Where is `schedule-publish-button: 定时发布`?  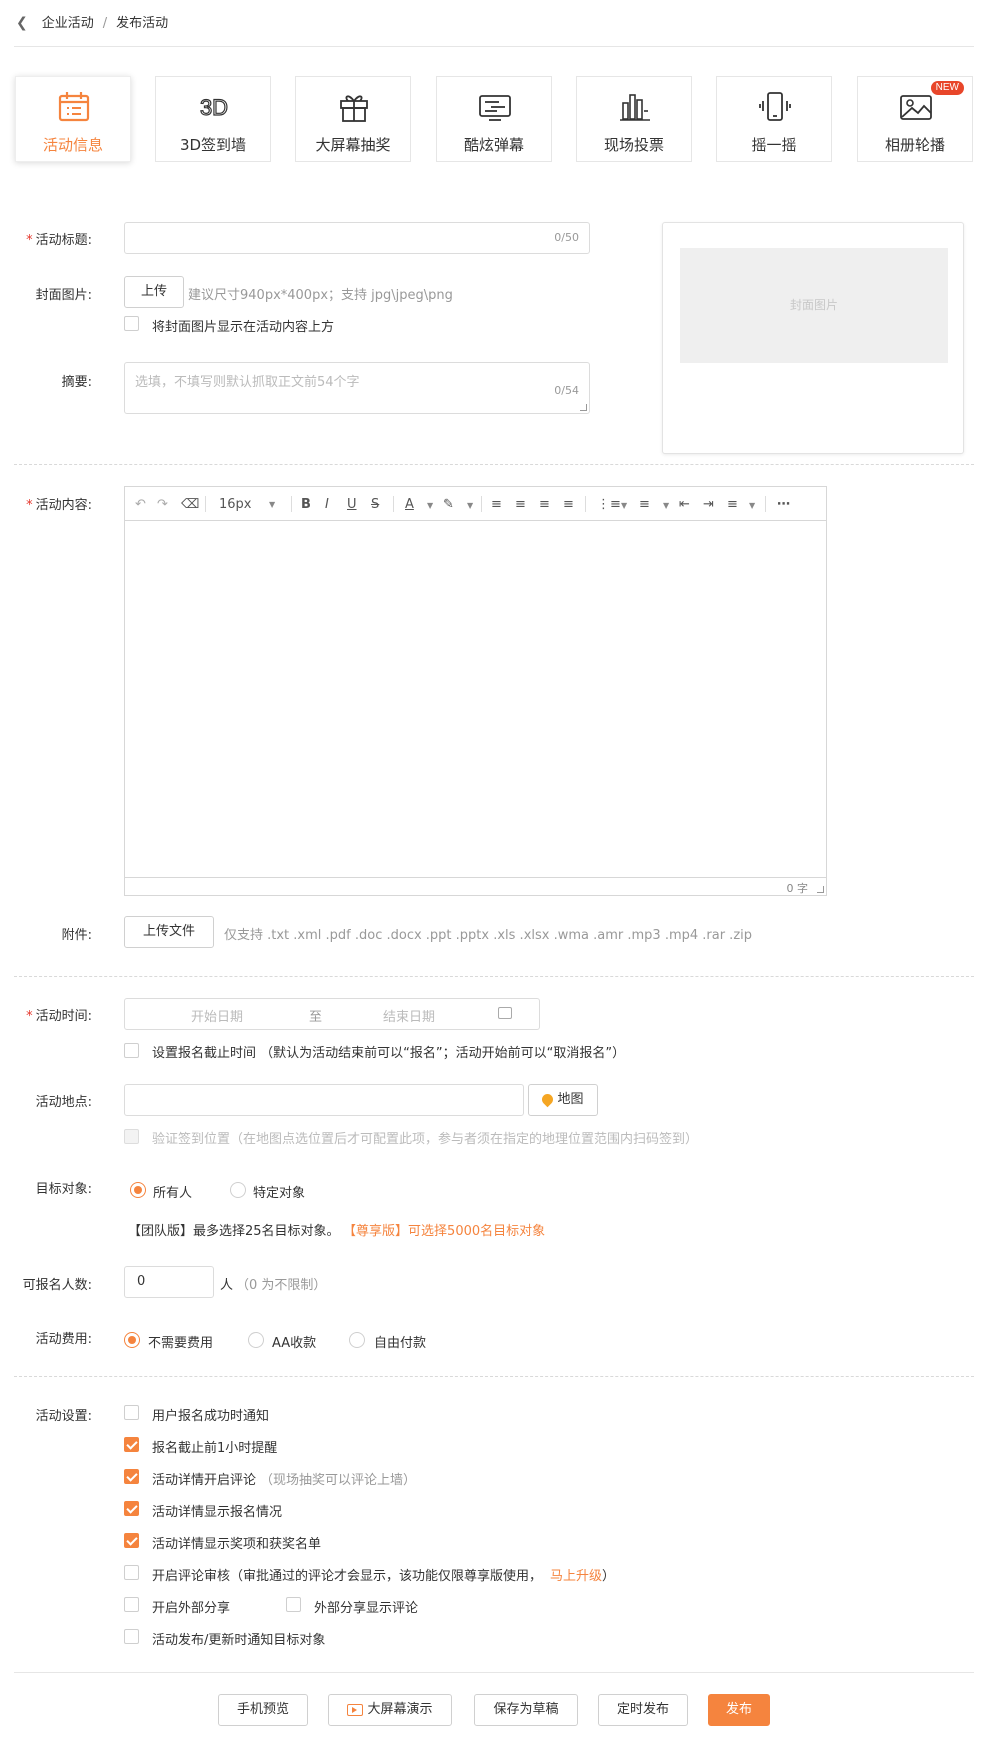
schedule-publish-button: 定时发布 is located at coordinates (643, 1710).